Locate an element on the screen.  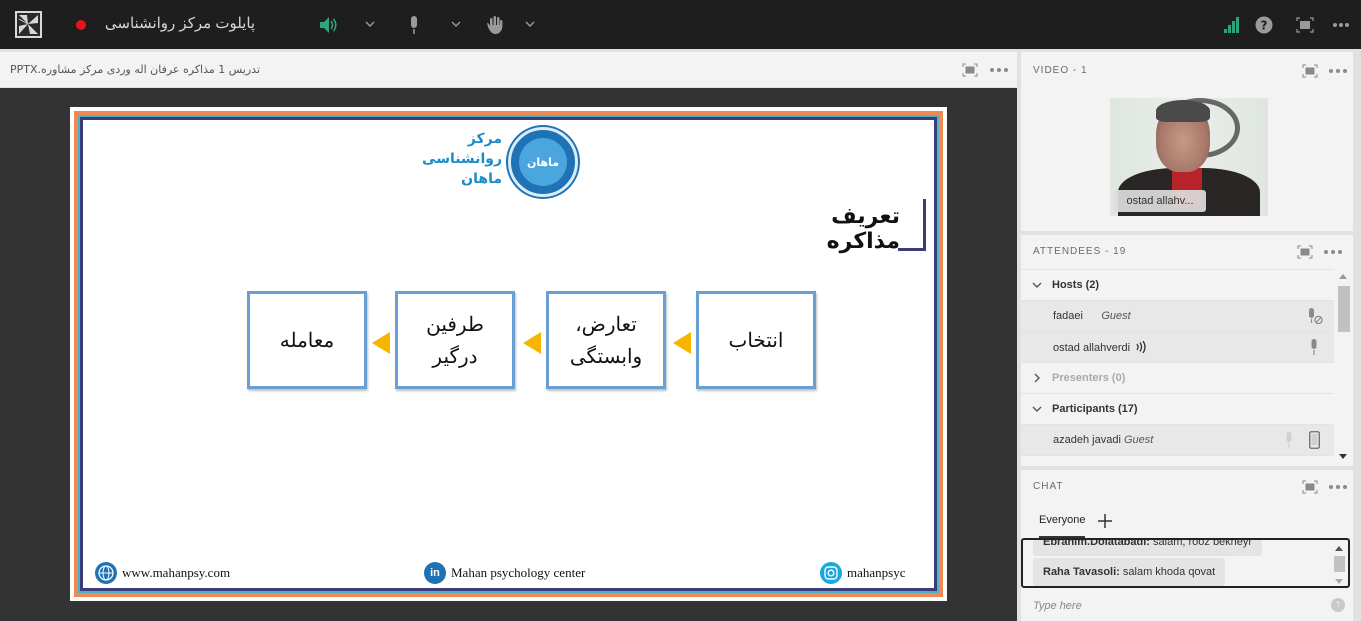
attendee-row: azadeh javadi Guest is located at coordinates (1177, 439).